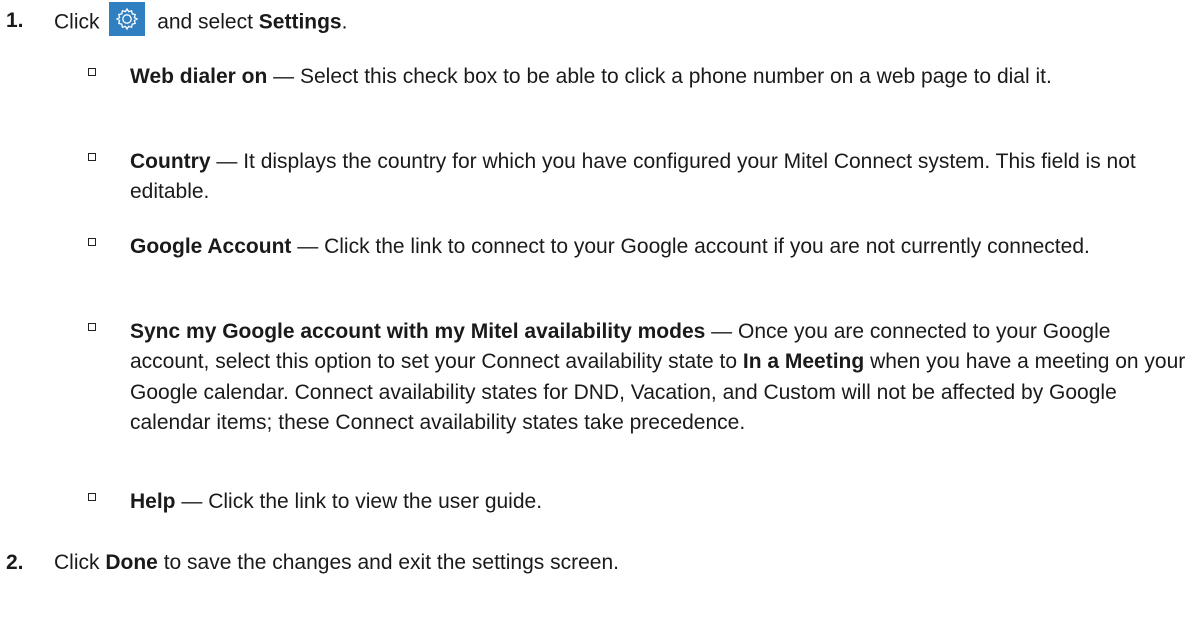  What do you see at coordinates (127, 19) in the screenshot?
I see `gear-icon` at bounding box center [127, 19].